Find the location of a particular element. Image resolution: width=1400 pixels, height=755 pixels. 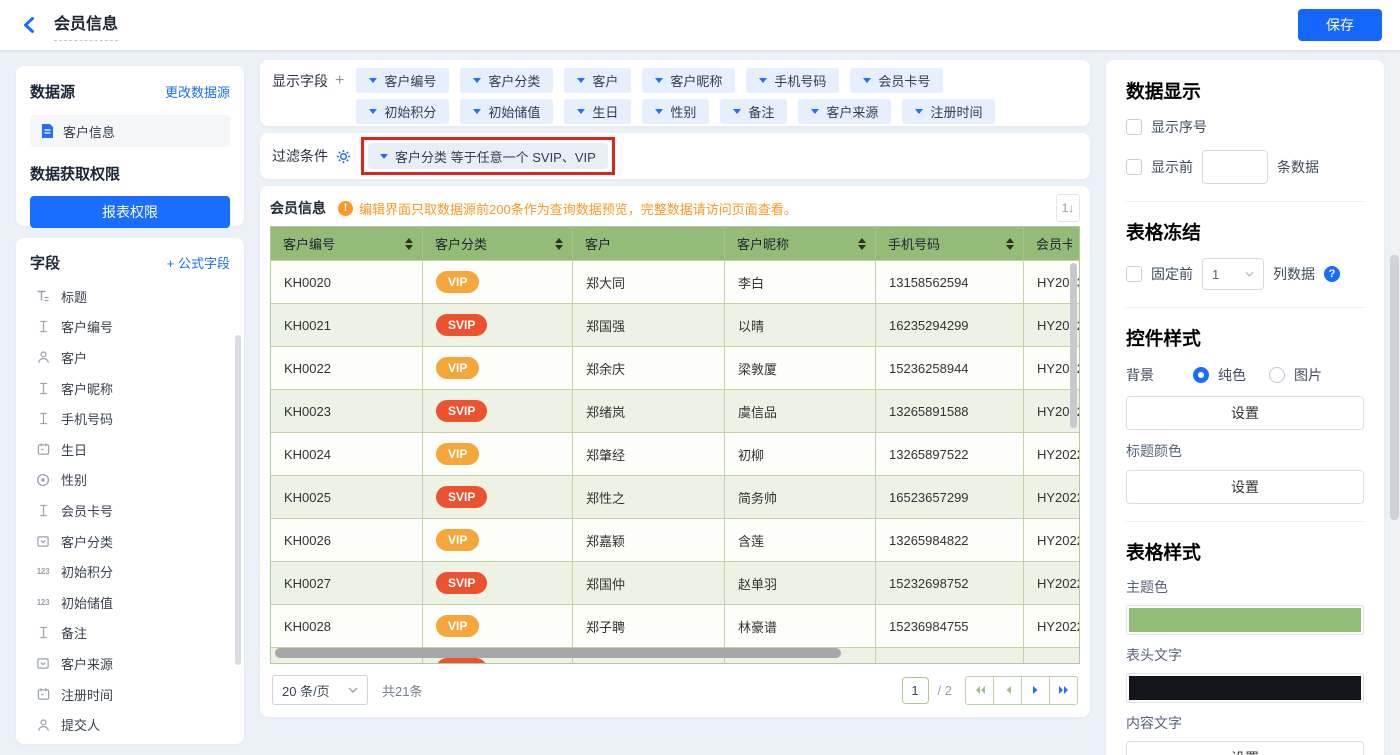

header-text-color-swatch is located at coordinates (1245, 688).